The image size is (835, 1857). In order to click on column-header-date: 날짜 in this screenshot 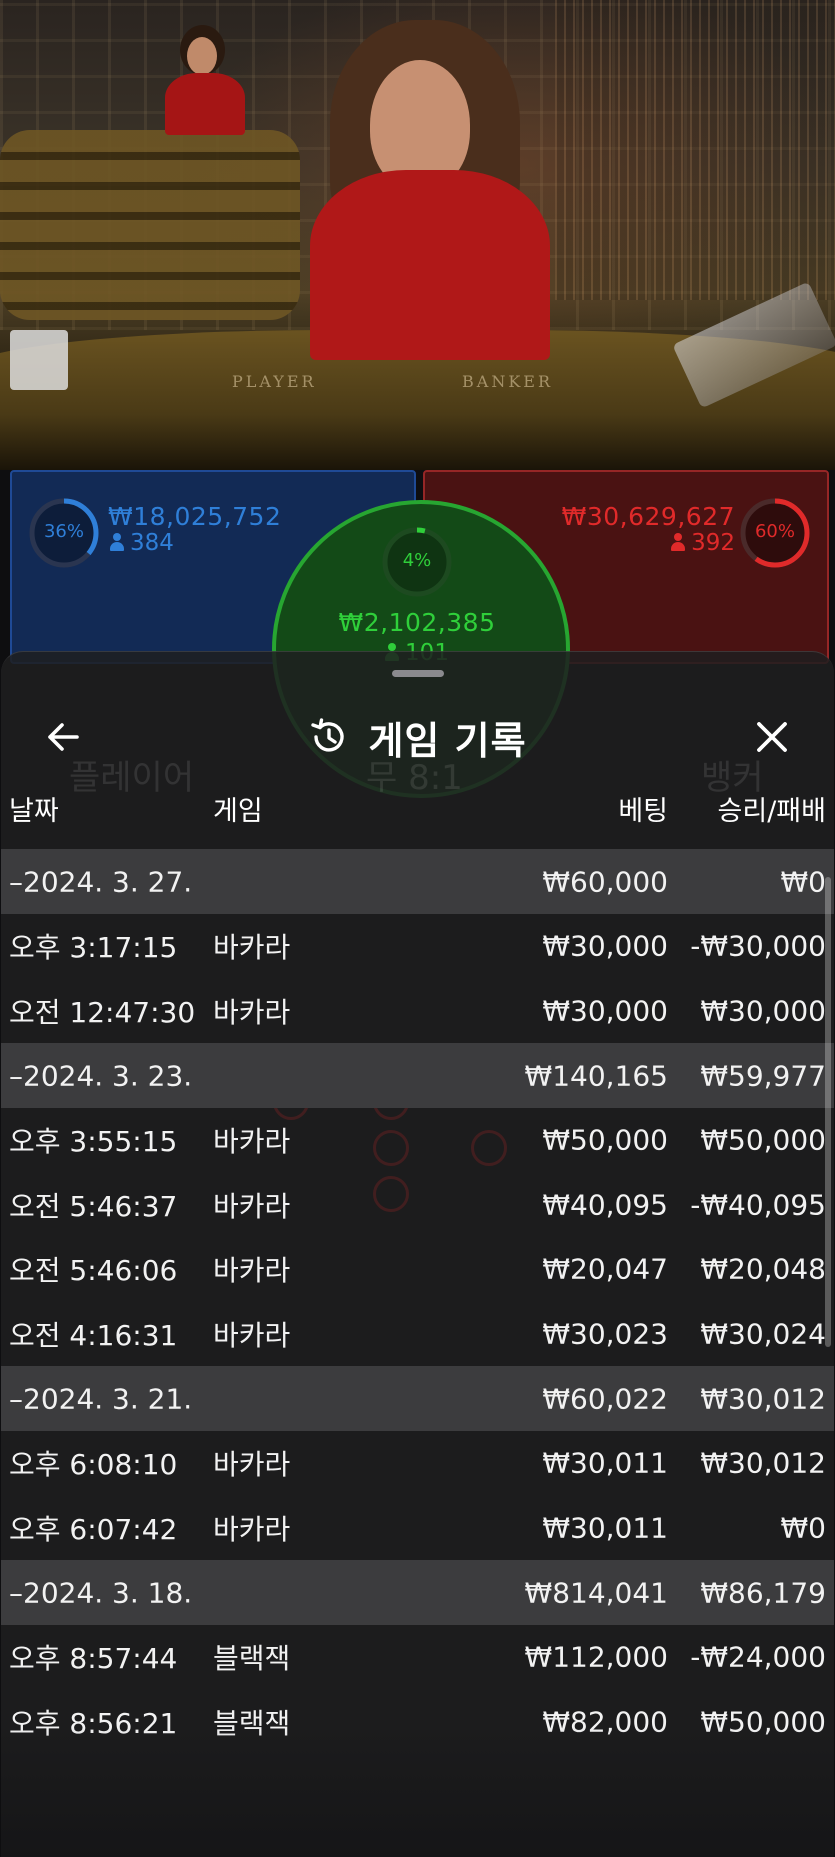, I will do `click(34, 808)`.